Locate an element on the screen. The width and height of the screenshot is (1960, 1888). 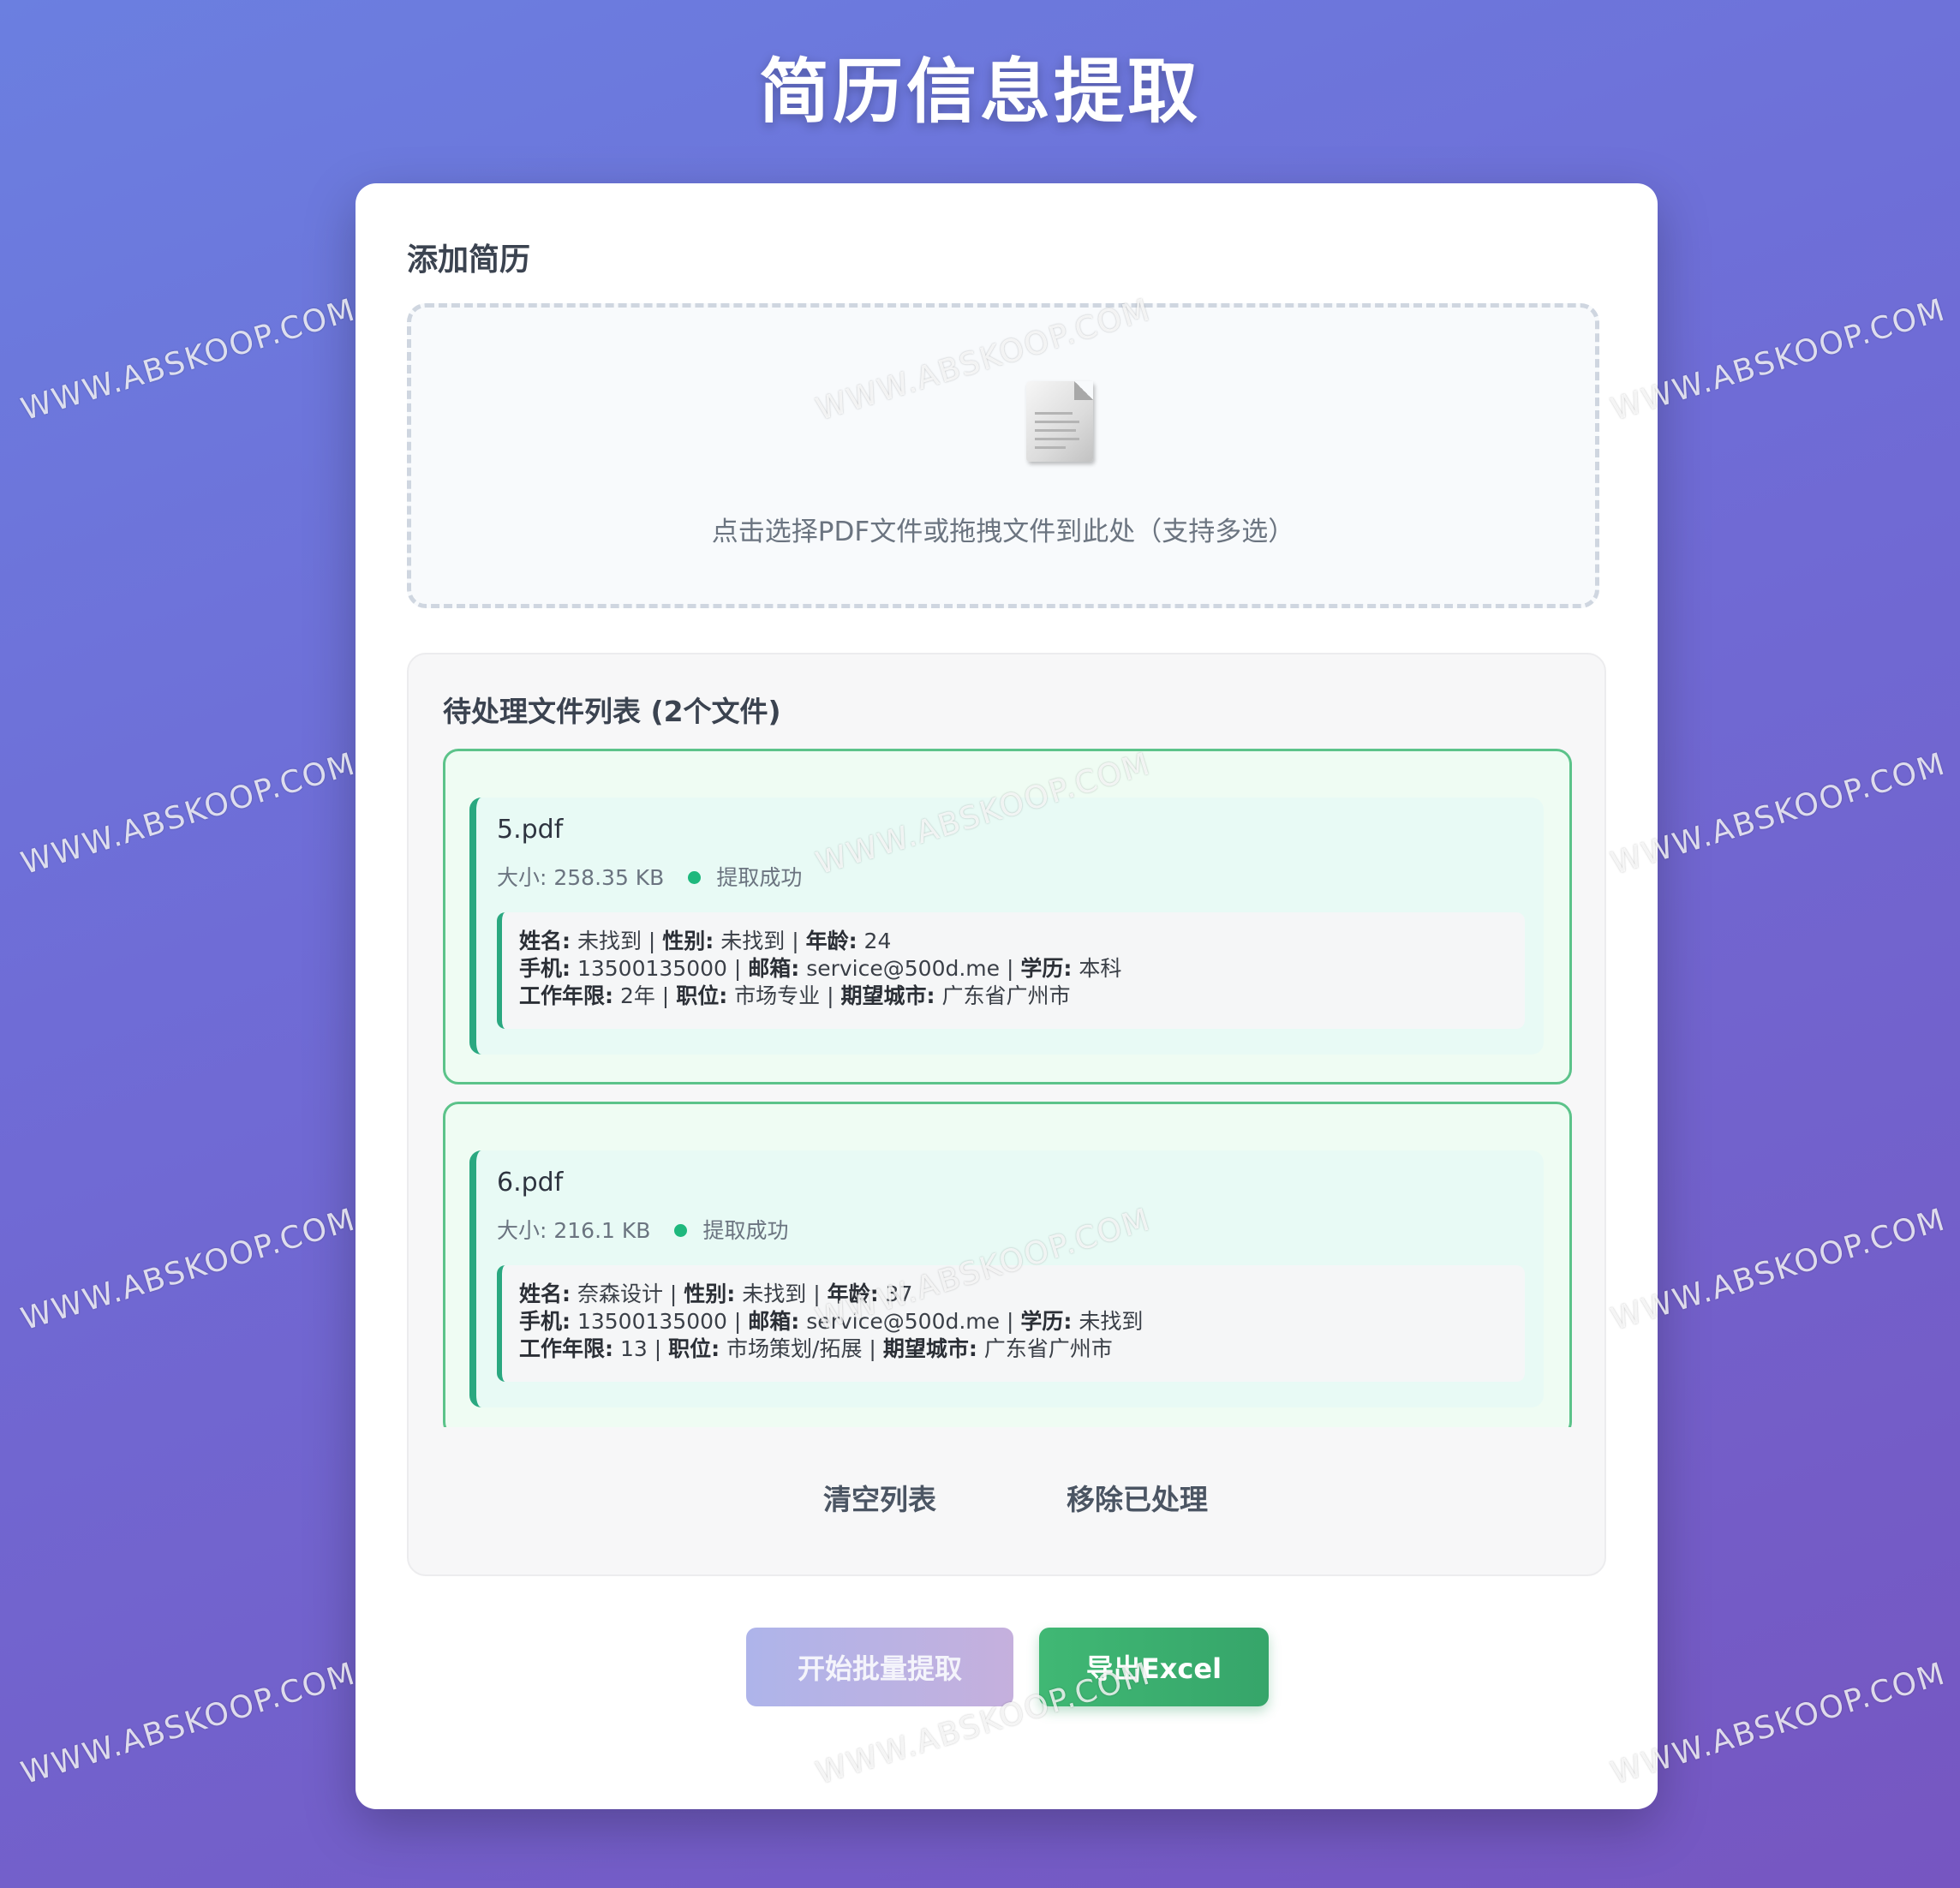
file-dropzone: 点击选择PDF文件或拖拽文件到此处（支持多选） is located at coordinates (1003, 455).